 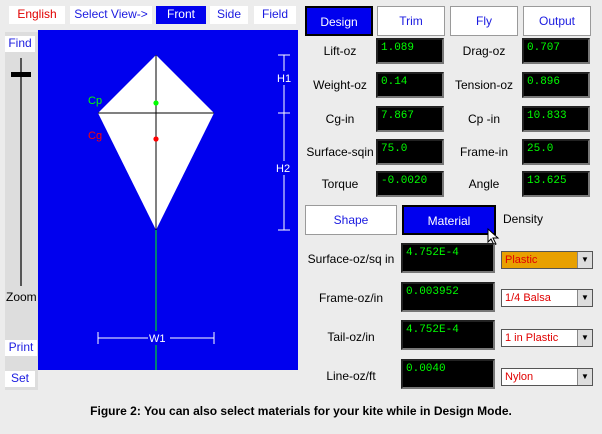 I want to click on frame-value: 25.0, so click(x=556, y=152).